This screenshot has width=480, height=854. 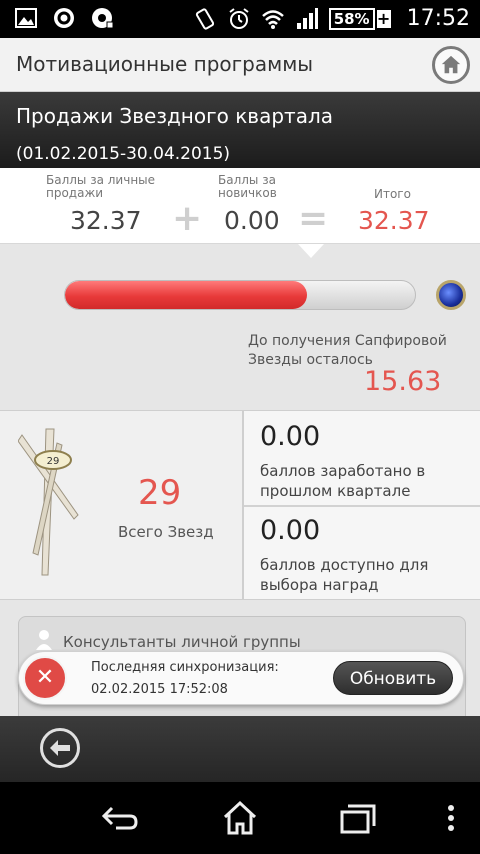 I want to click on total-stars-label: Всего Звезд, so click(x=166, y=532).